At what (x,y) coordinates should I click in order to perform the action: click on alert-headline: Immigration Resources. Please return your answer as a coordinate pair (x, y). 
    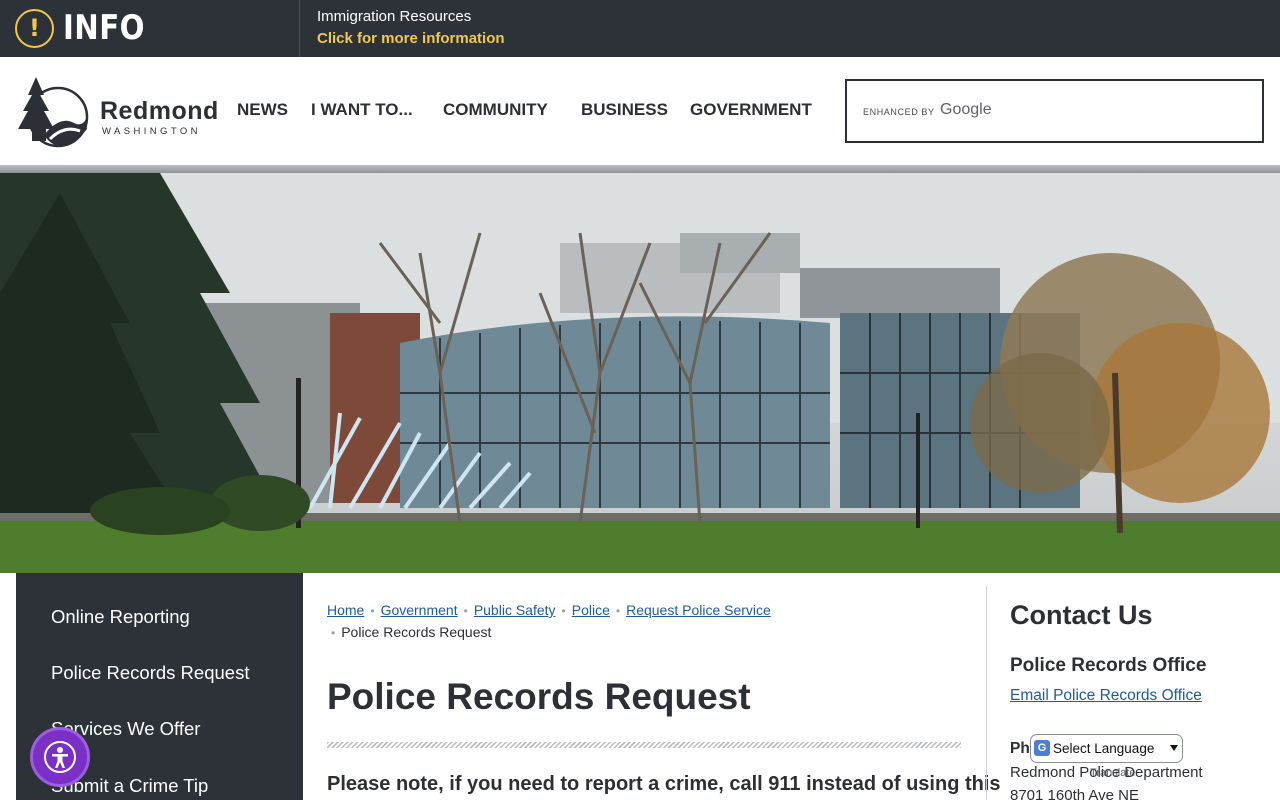
    Looking at the image, I should click on (394, 16).